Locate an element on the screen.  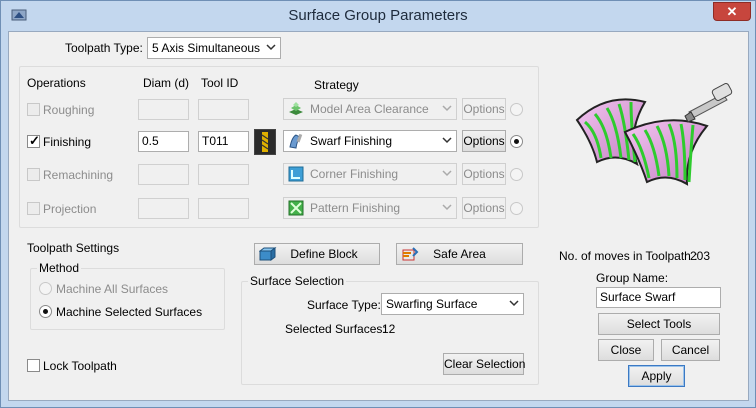
projection-options-button: Options is located at coordinates (484, 208).